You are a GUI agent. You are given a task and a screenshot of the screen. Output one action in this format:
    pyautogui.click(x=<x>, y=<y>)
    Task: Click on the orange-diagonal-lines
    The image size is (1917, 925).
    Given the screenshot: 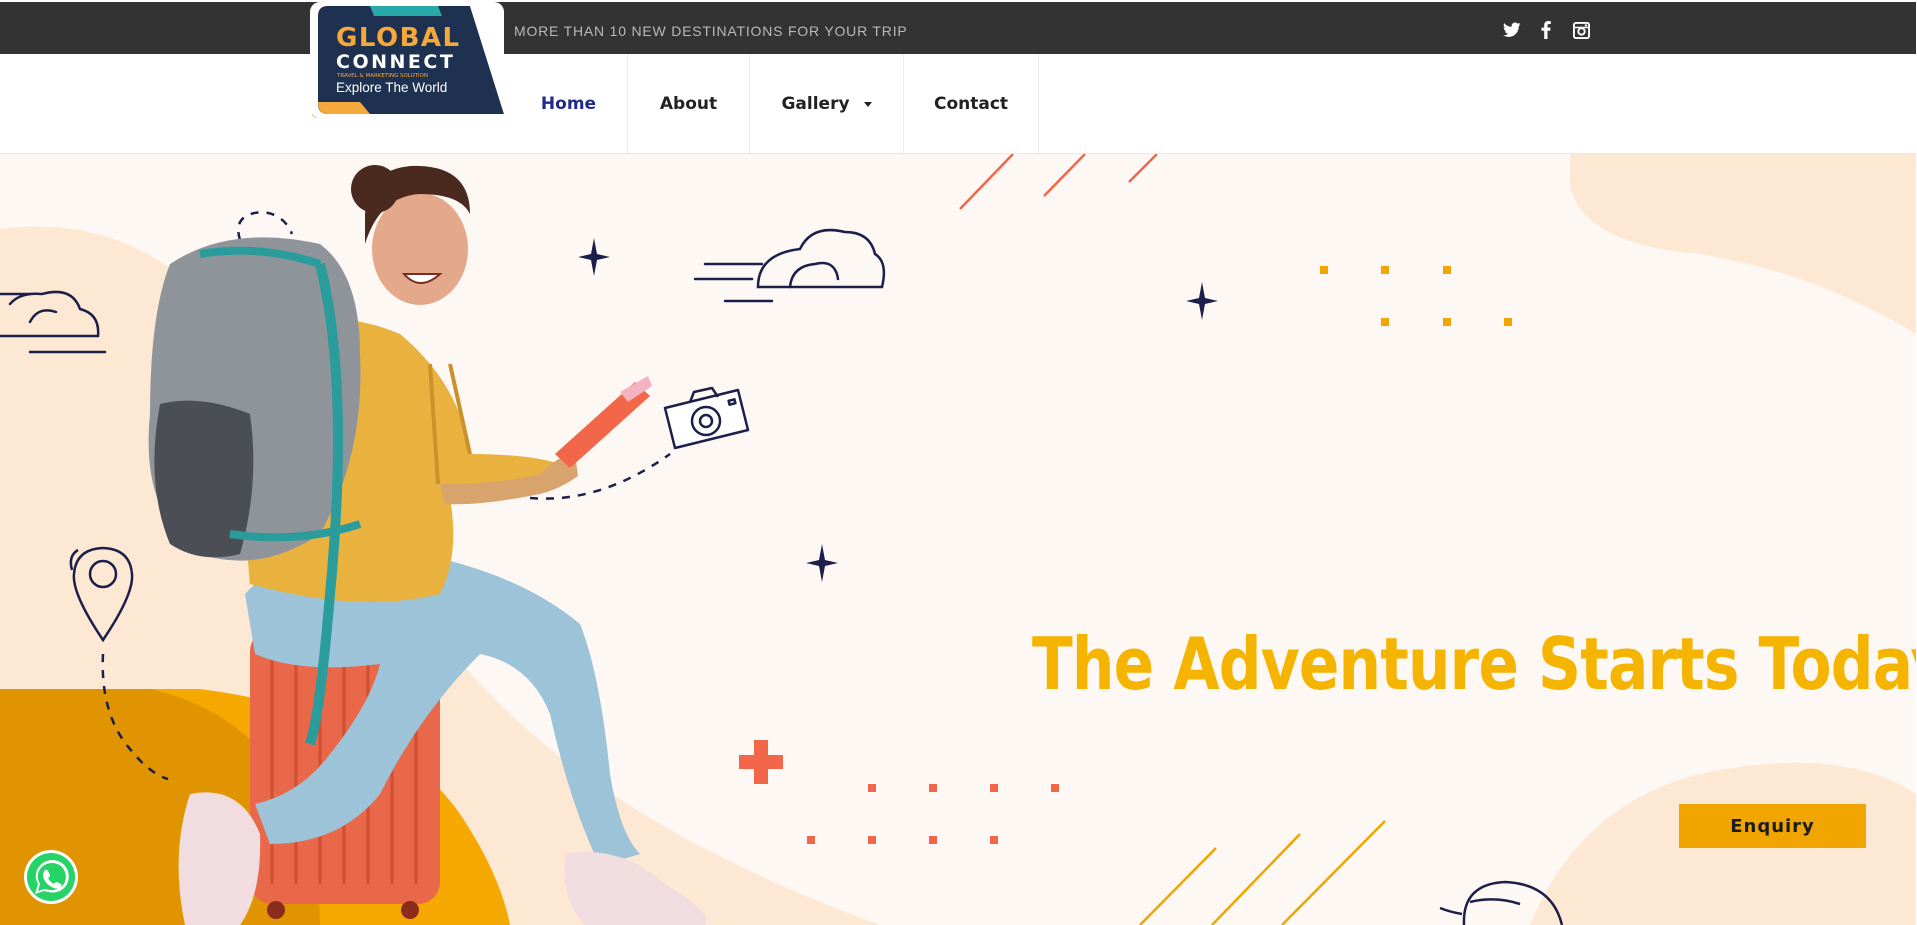 What is the action you would take?
    pyautogui.click(x=1262, y=872)
    